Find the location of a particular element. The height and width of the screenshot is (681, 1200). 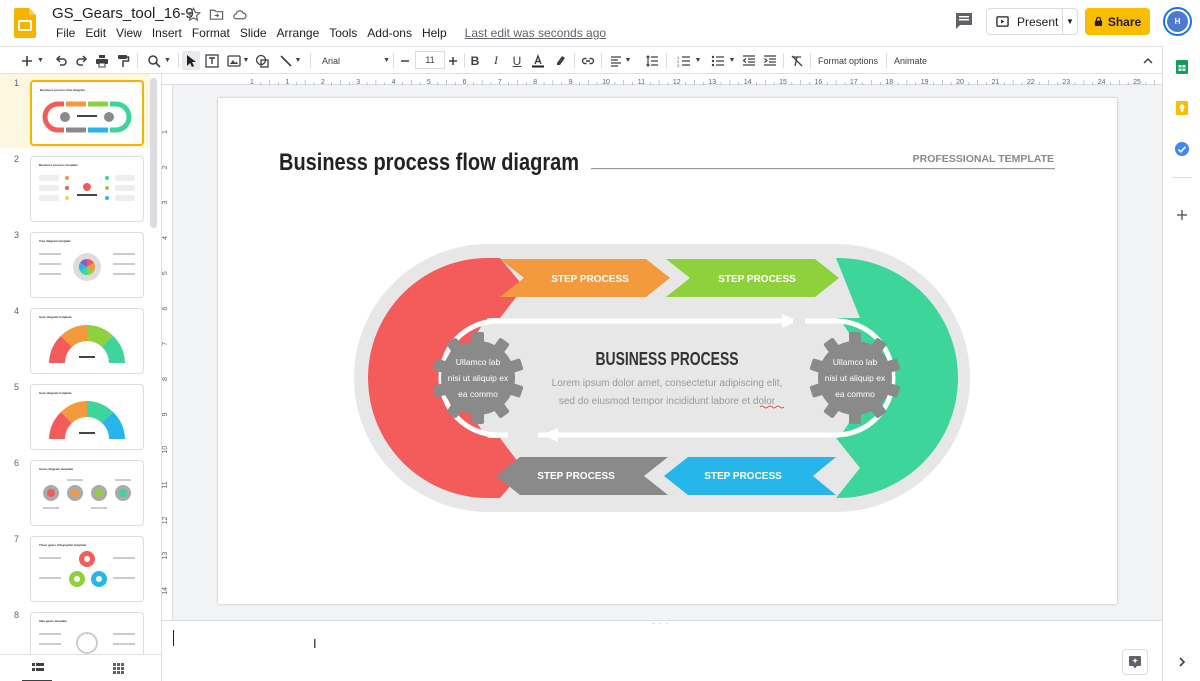

center-title: BUSINESS PROCESS is located at coordinates (667, 359).